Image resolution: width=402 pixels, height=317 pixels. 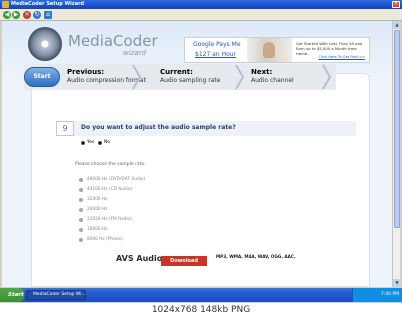 I want to click on ad-headline: Google Pays Me, so click(x=217, y=44).